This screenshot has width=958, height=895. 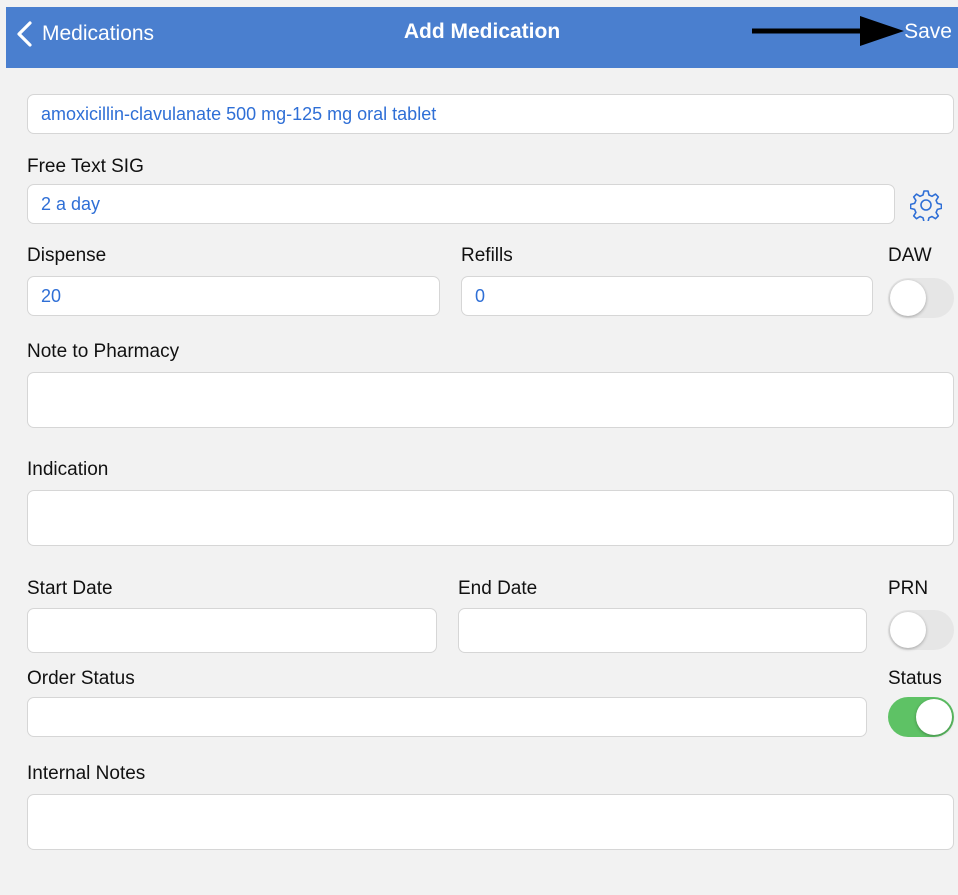 I want to click on end-date-label: End Date, so click(x=498, y=588).